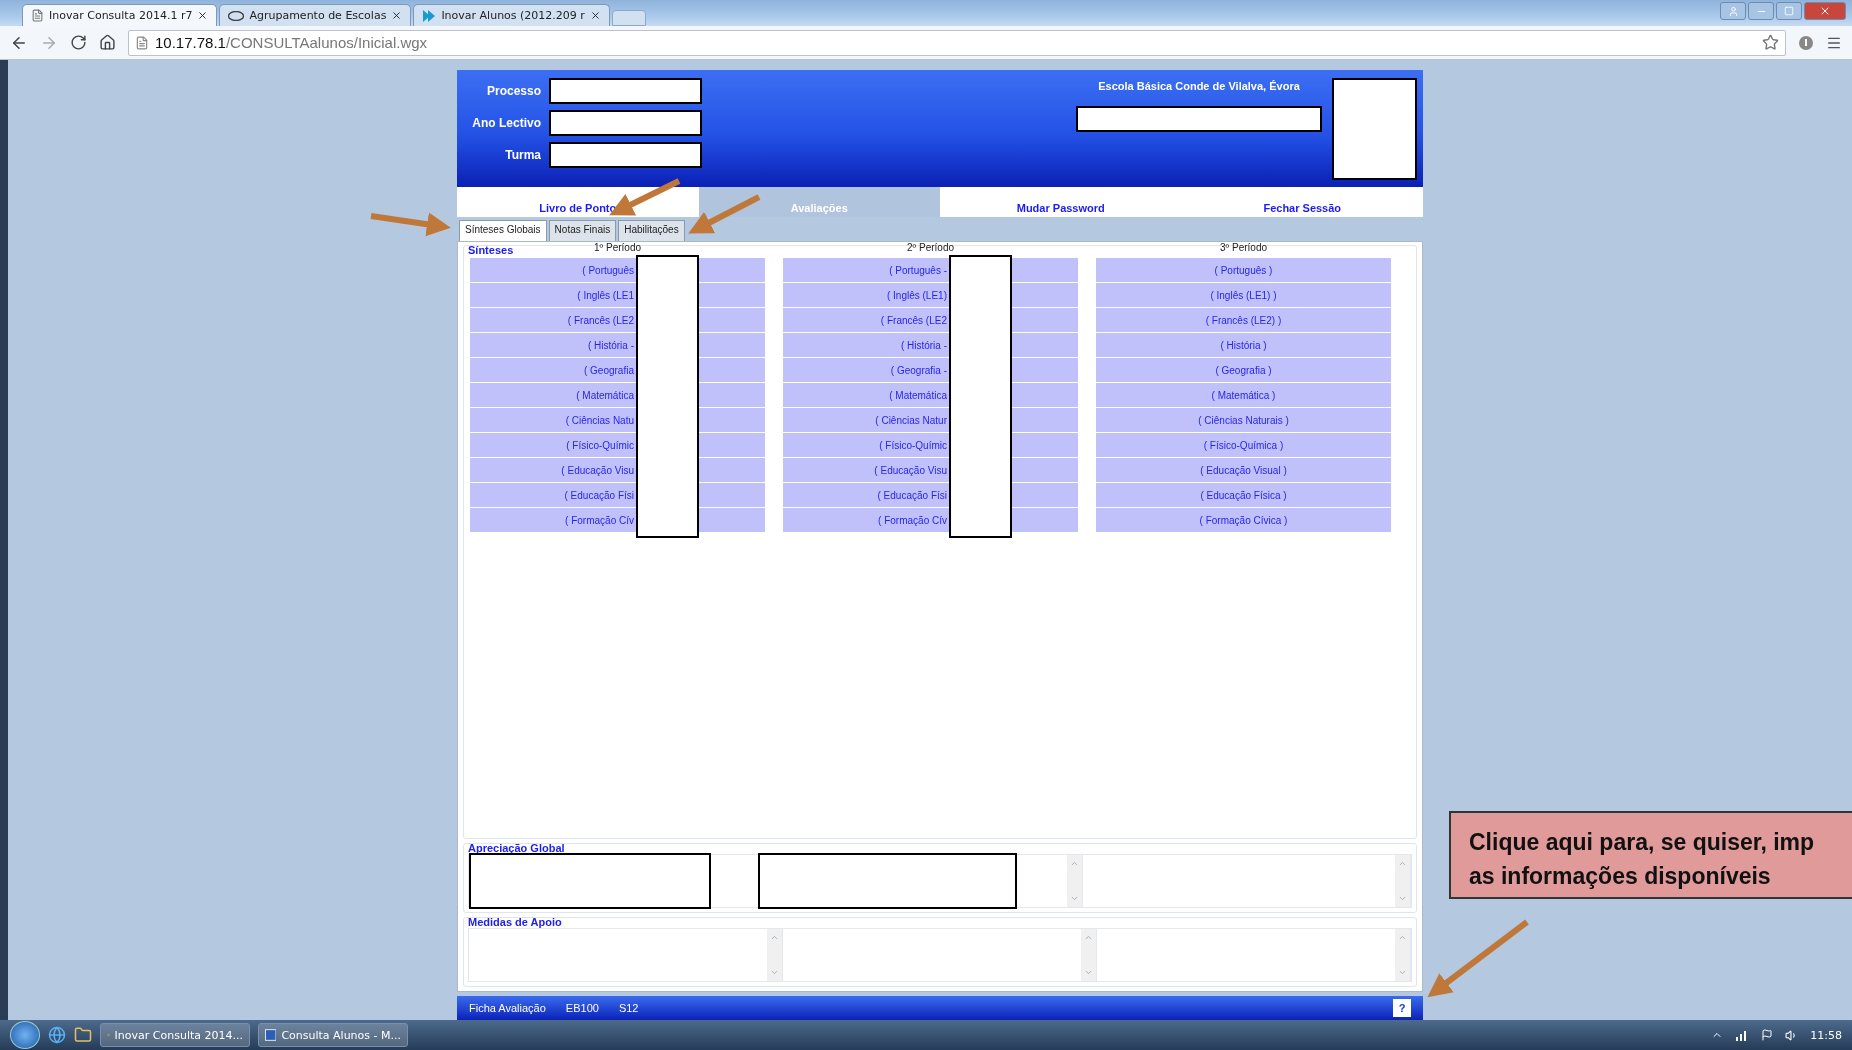  What do you see at coordinates (491, 250) in the screenshot?
I see `section-title: Sínteses` at bounding box center [491, 250].